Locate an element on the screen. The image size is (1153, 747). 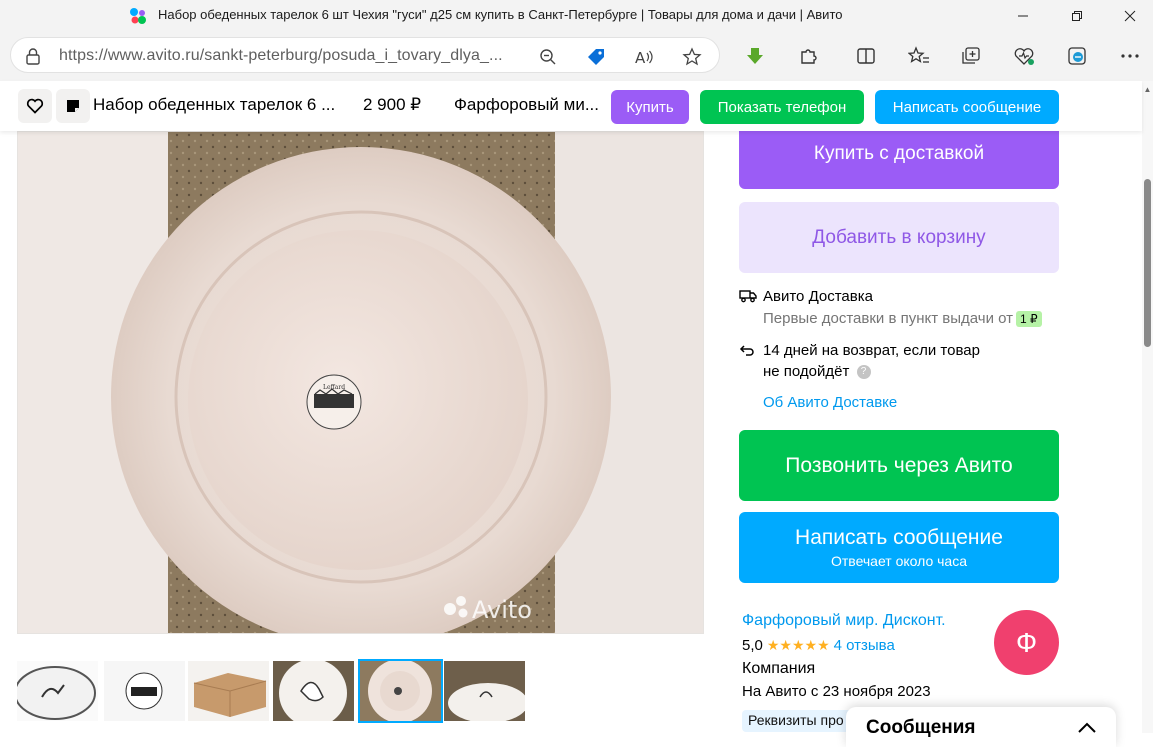
seller-since: На Авито с 23 ноября 2023 is located at coordinates (836, 691).